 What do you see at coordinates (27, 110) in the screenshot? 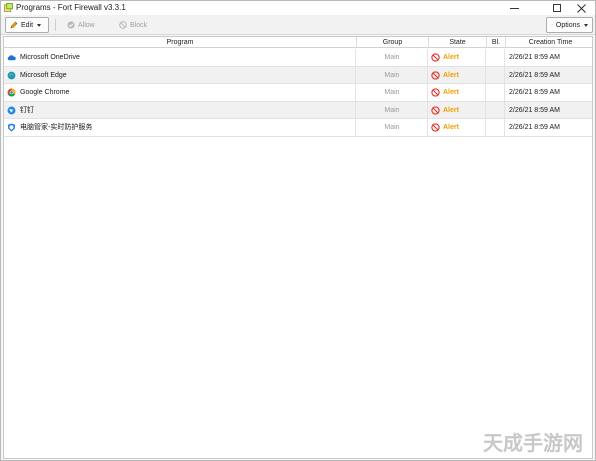
I see `program-name: 钉钉` at bounding box center [27, 110].